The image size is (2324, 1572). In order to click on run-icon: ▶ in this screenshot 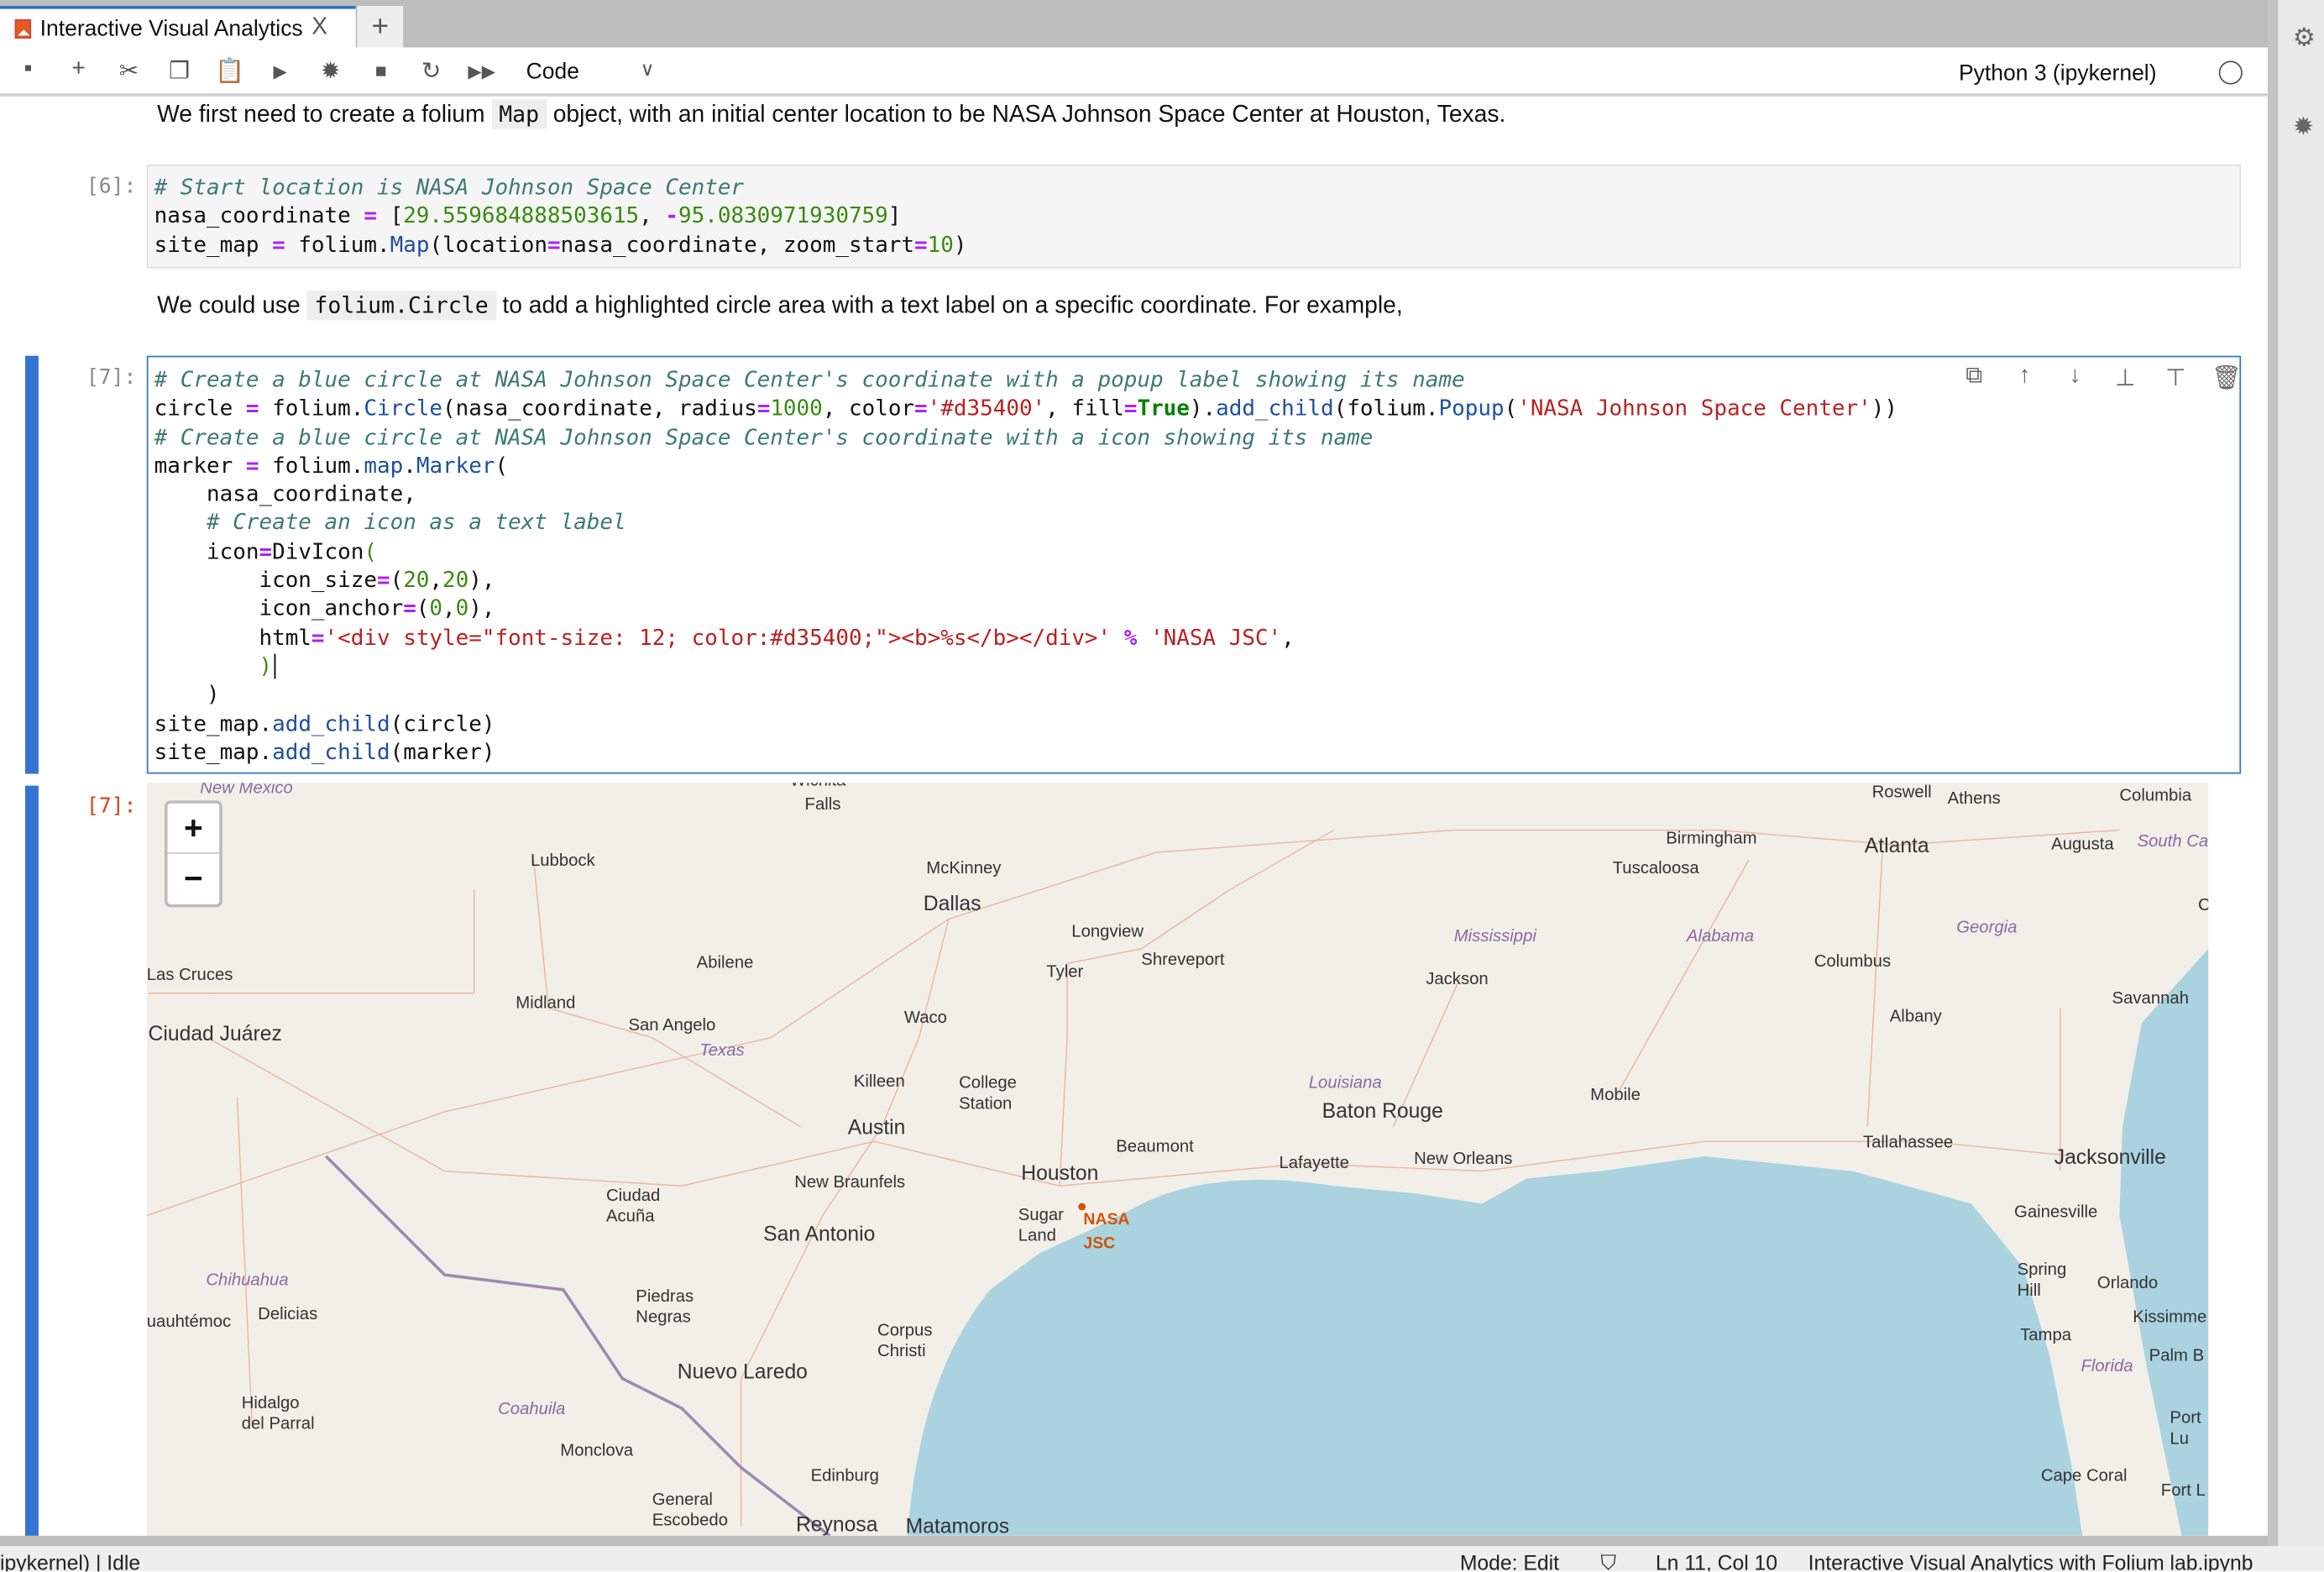, I will do `click(280, 70)`.